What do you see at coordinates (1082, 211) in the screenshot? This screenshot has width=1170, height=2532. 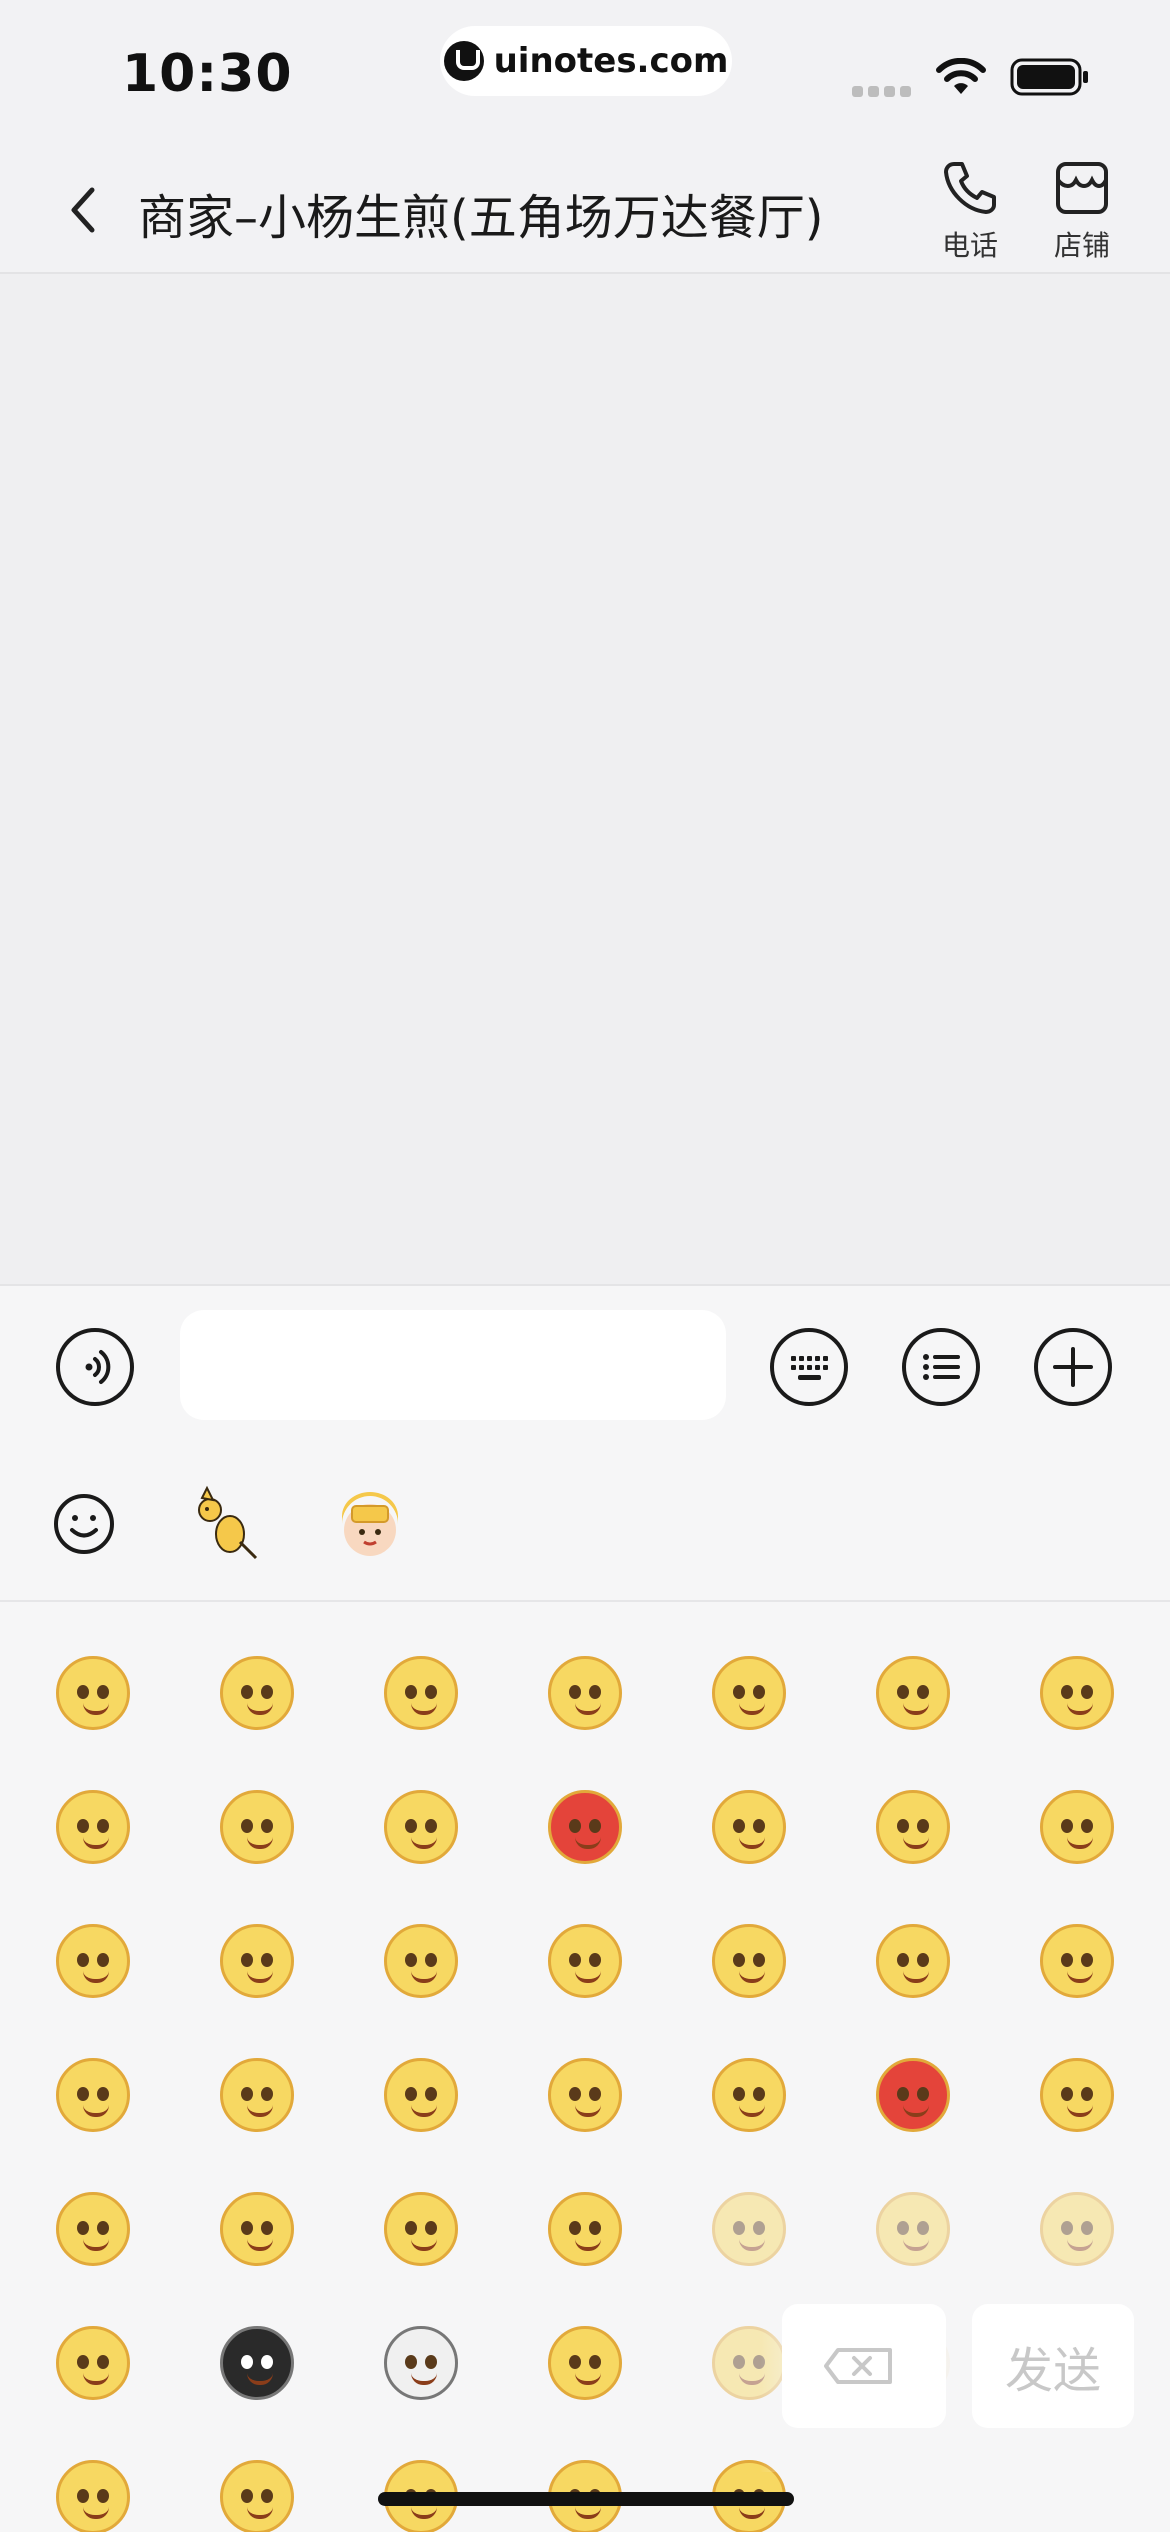 I see `store-button: 店铺` at bounding box center [1082, 211].